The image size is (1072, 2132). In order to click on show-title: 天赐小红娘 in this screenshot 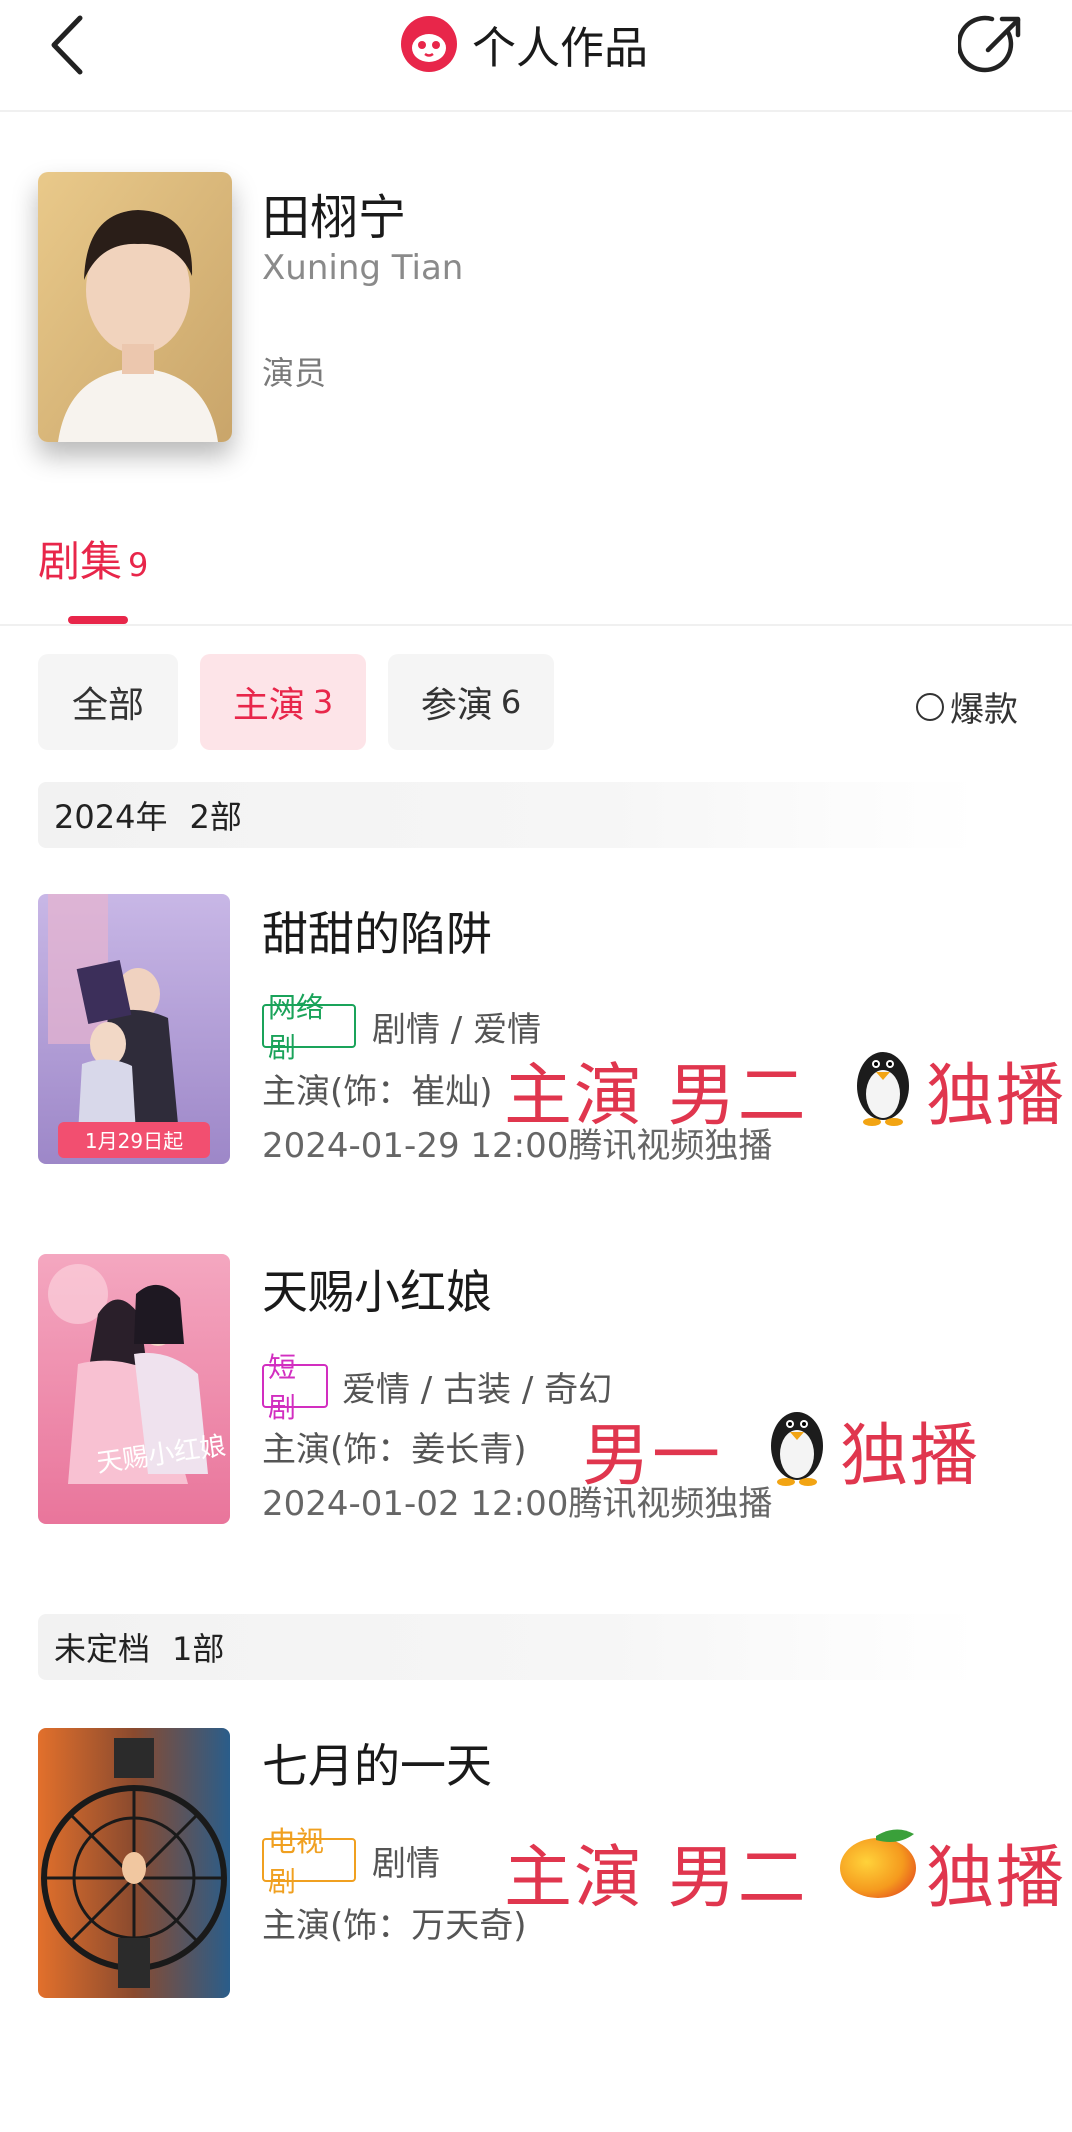, I will do `click(377, 1289)`.